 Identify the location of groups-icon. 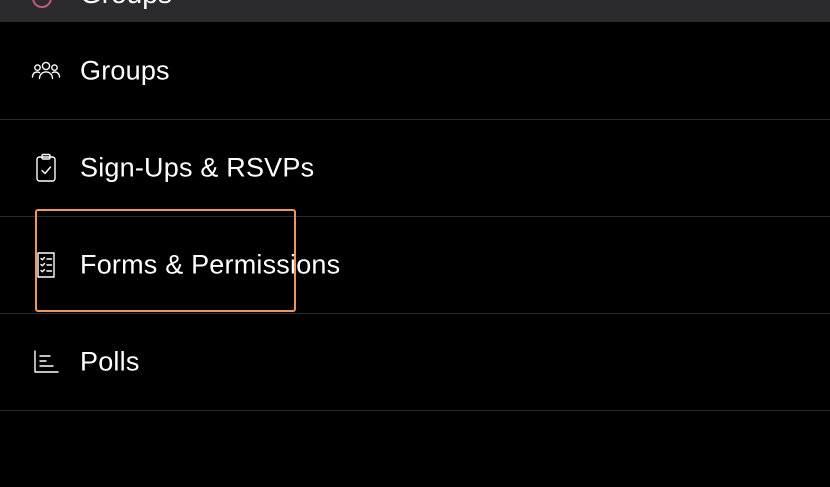
(46, 71).